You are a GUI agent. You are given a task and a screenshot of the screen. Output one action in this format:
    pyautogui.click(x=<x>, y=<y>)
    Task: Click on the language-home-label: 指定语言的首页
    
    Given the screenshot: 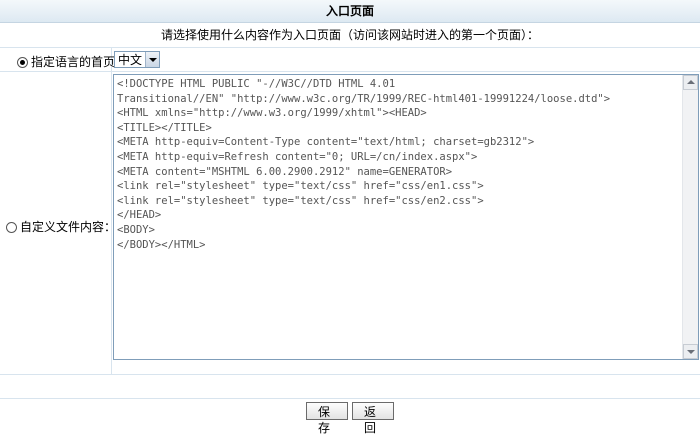 What is the action you would take?
    pyautogui.click(x=73, y=62)
    